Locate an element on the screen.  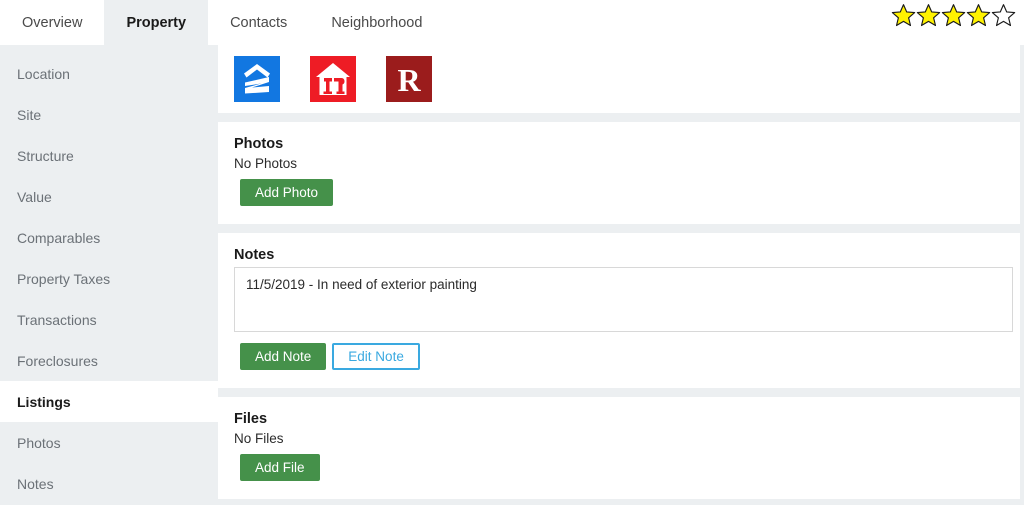
sidebar-item-label: Photos is located at coordinates (39, 442).